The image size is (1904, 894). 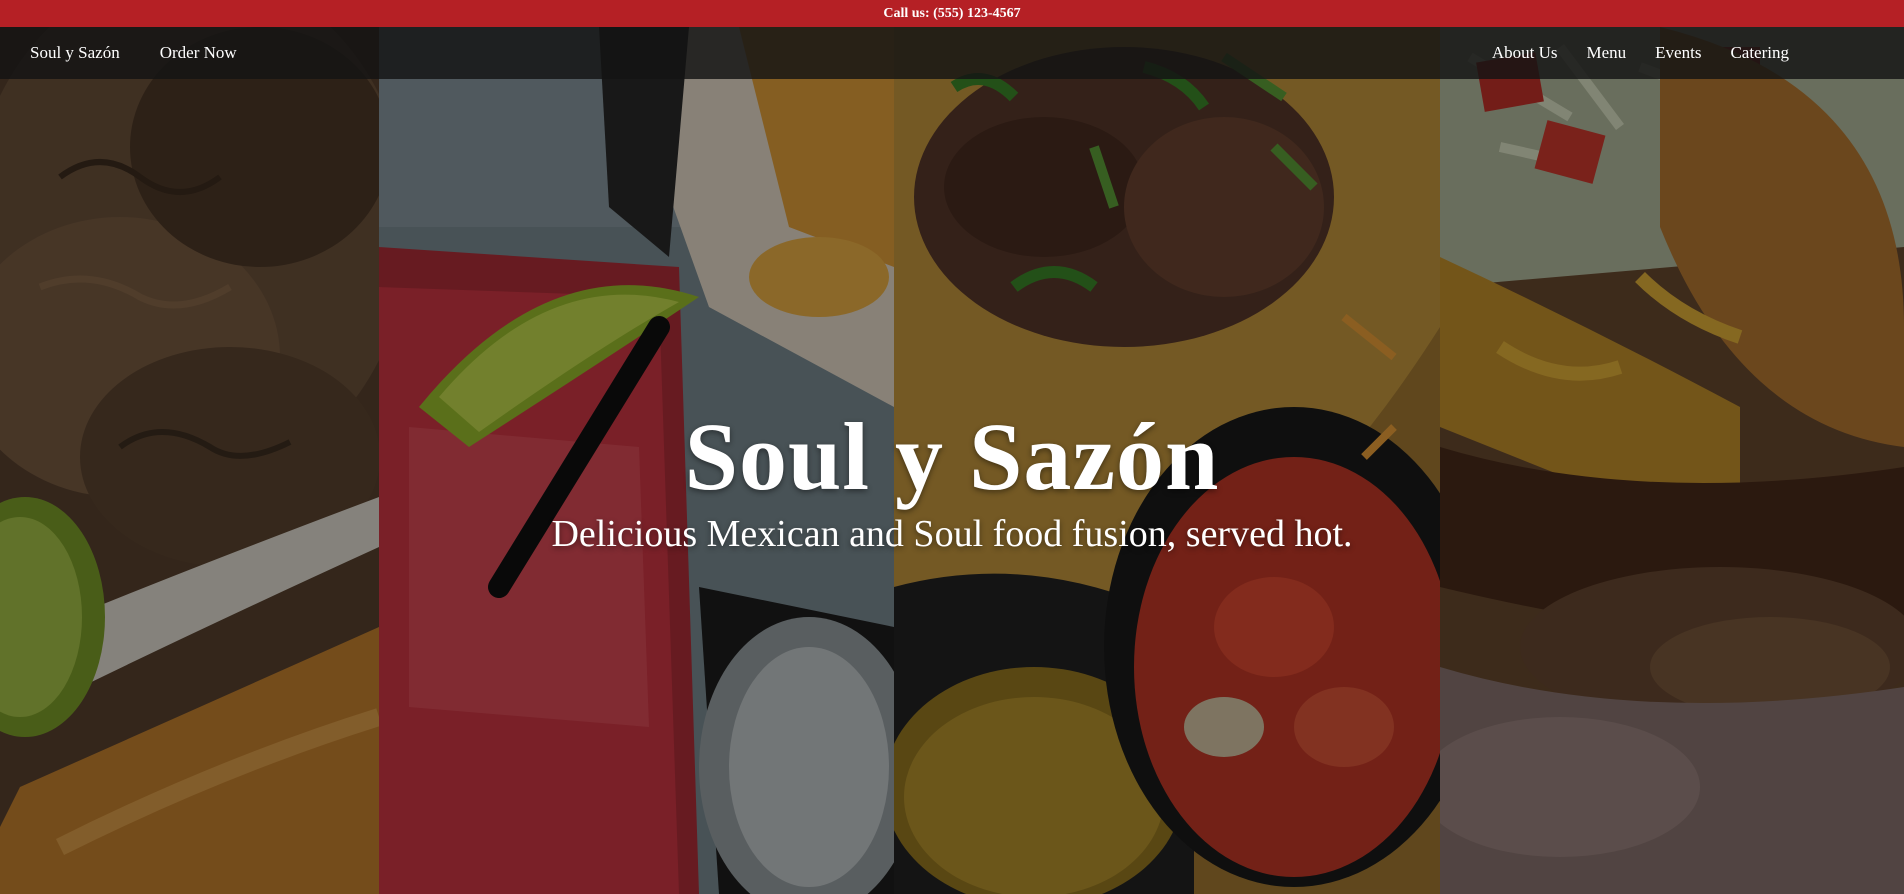 I want to click on nav-link-about-us: About Us, so click(x=1525, y=53).